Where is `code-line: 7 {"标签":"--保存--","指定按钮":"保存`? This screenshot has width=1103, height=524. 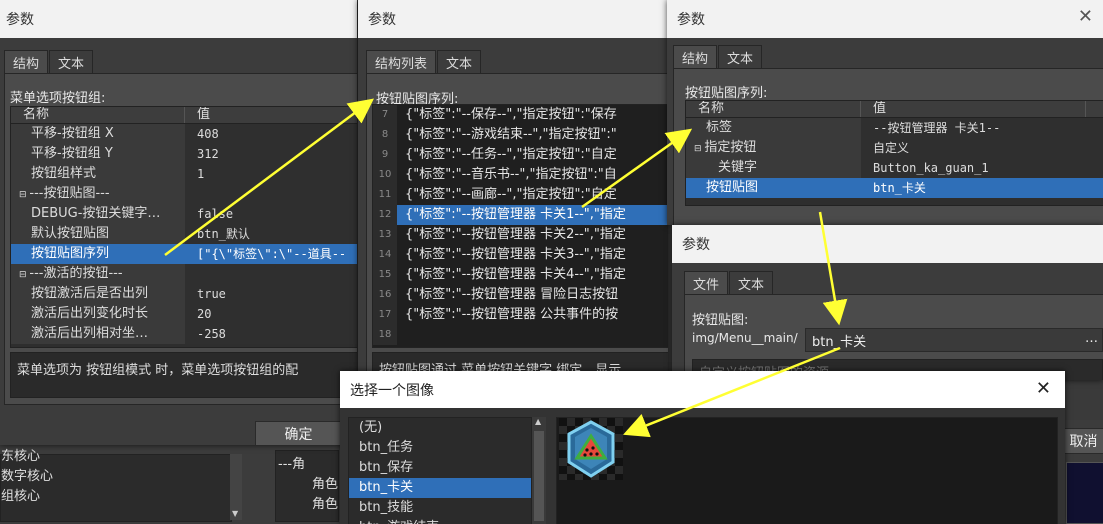 code-line: 7 {"标签":"--保存--","指定按钮":"保存 is located at coordinates (520, 115).